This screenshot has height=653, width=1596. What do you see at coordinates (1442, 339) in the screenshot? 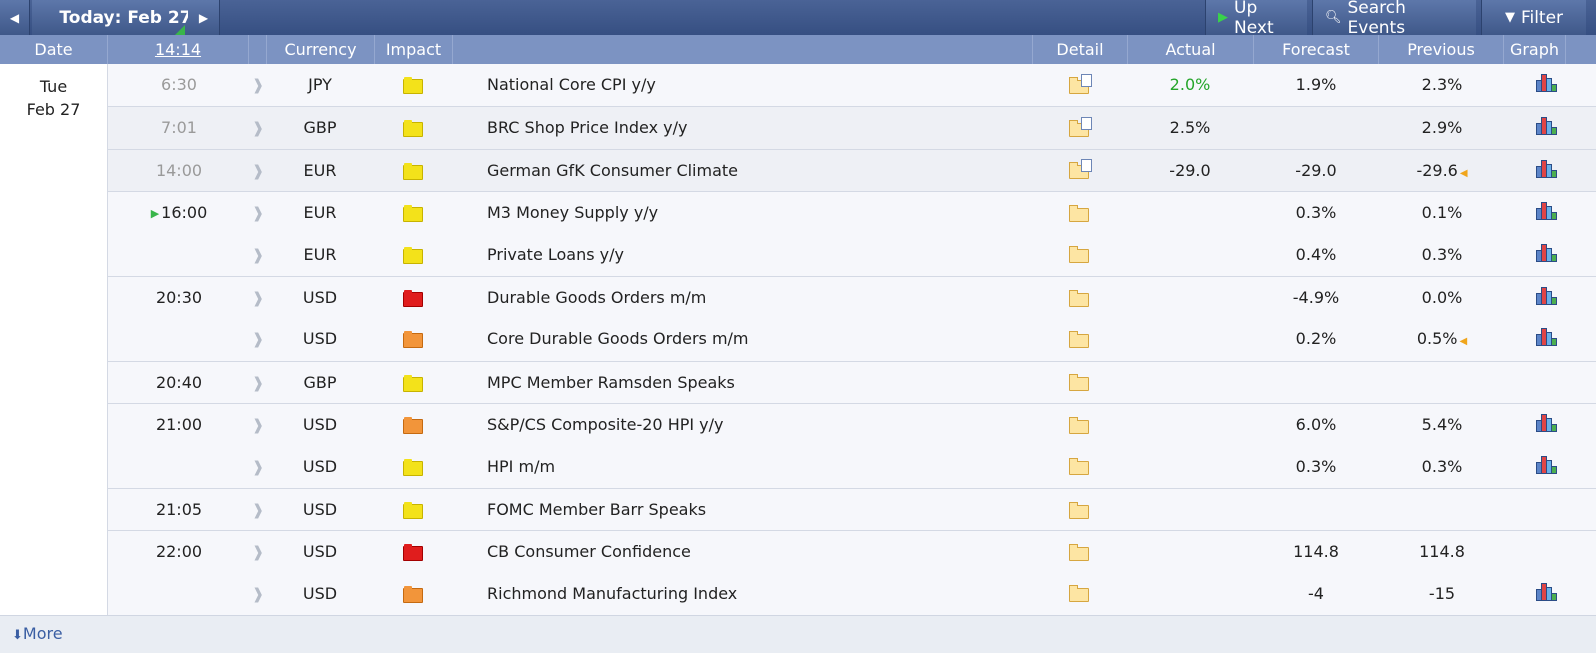
I see `previous-cell: 0.5% ◀` at bounding box center [1442, 339].